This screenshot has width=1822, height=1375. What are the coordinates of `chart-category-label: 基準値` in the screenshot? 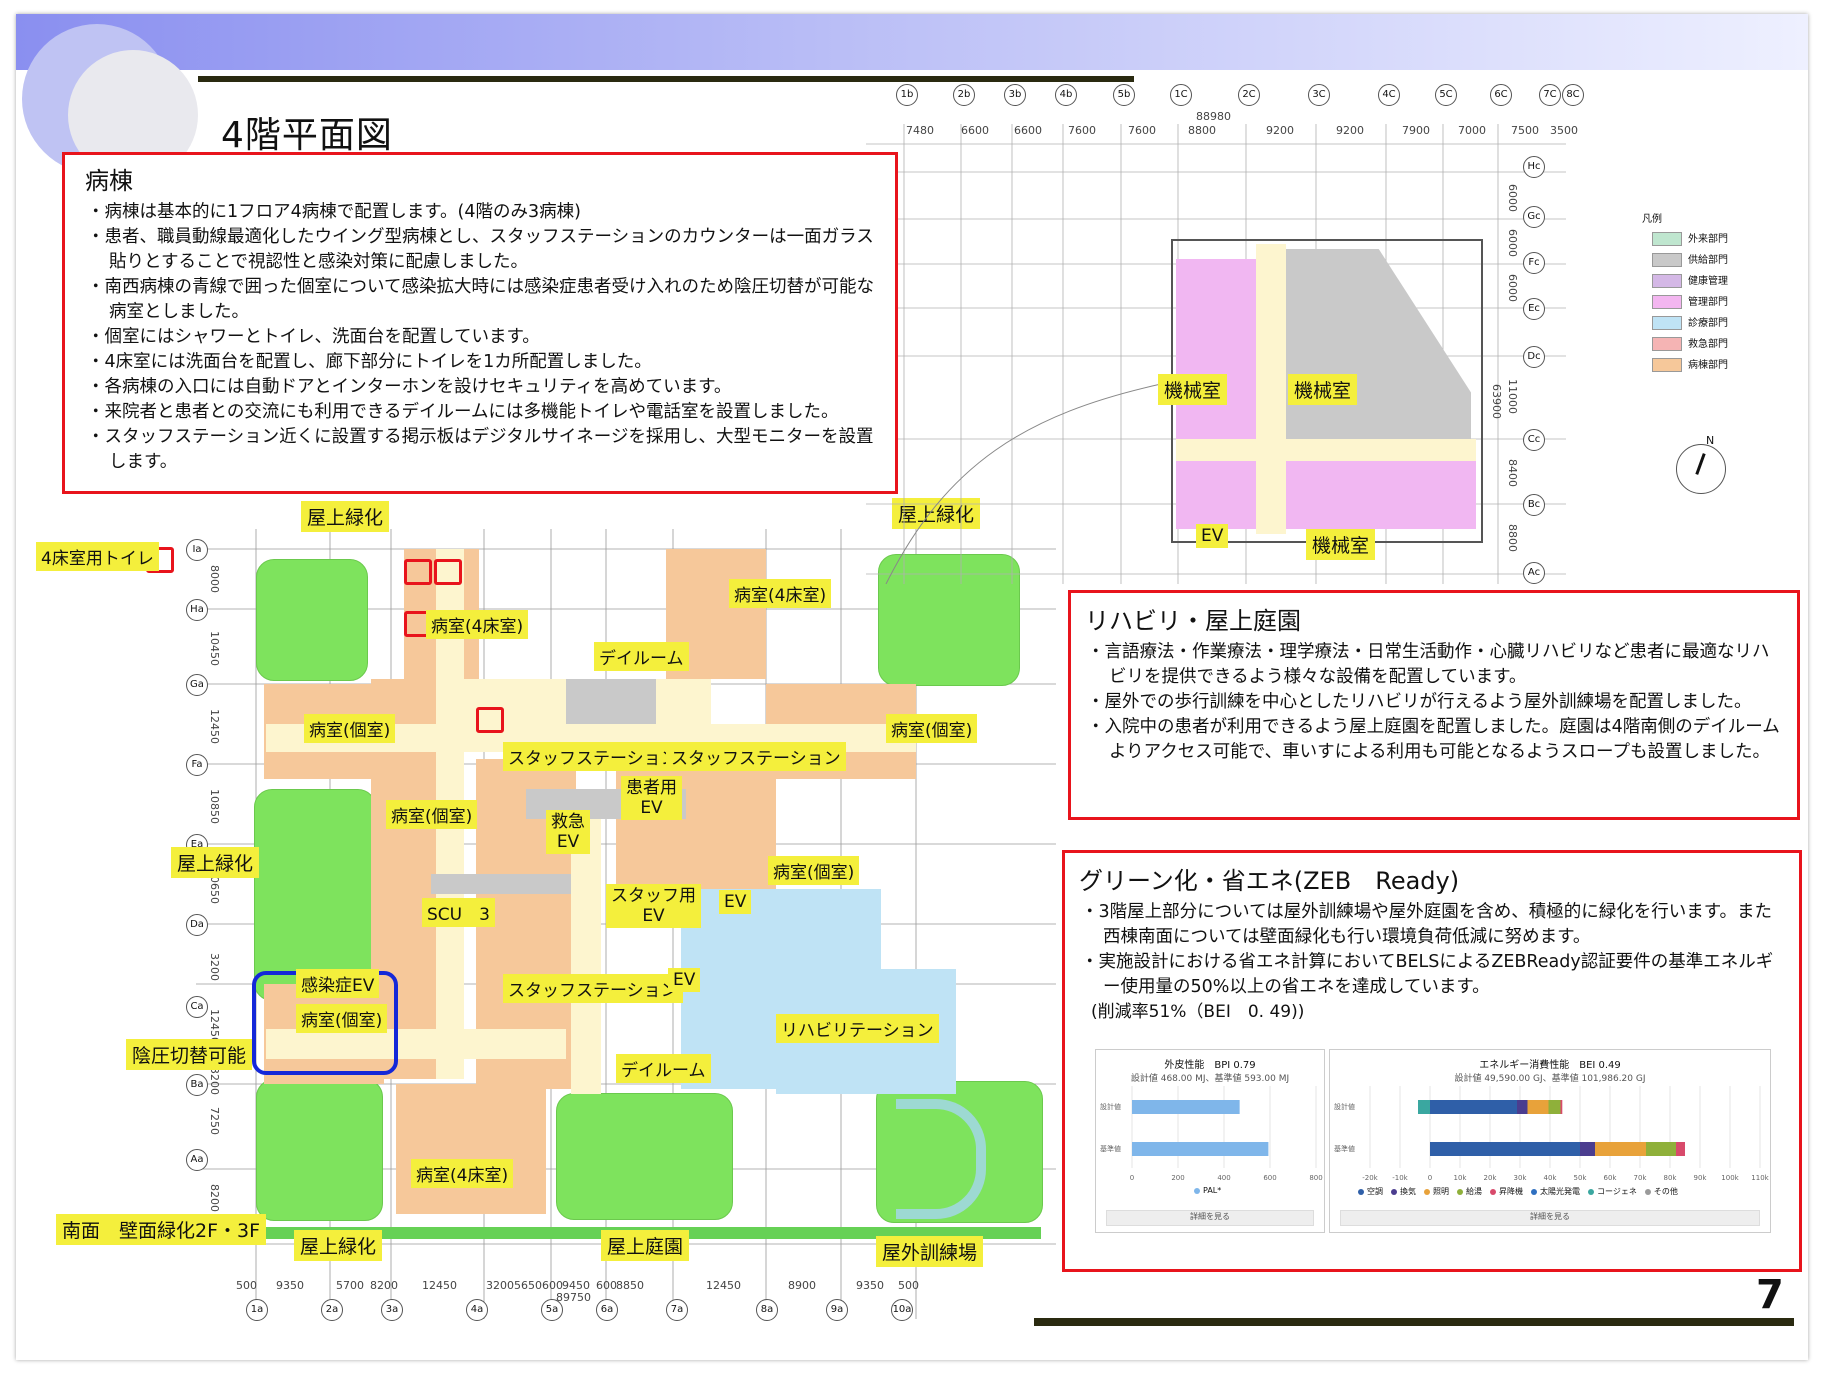 It's located at (1110, 1148).